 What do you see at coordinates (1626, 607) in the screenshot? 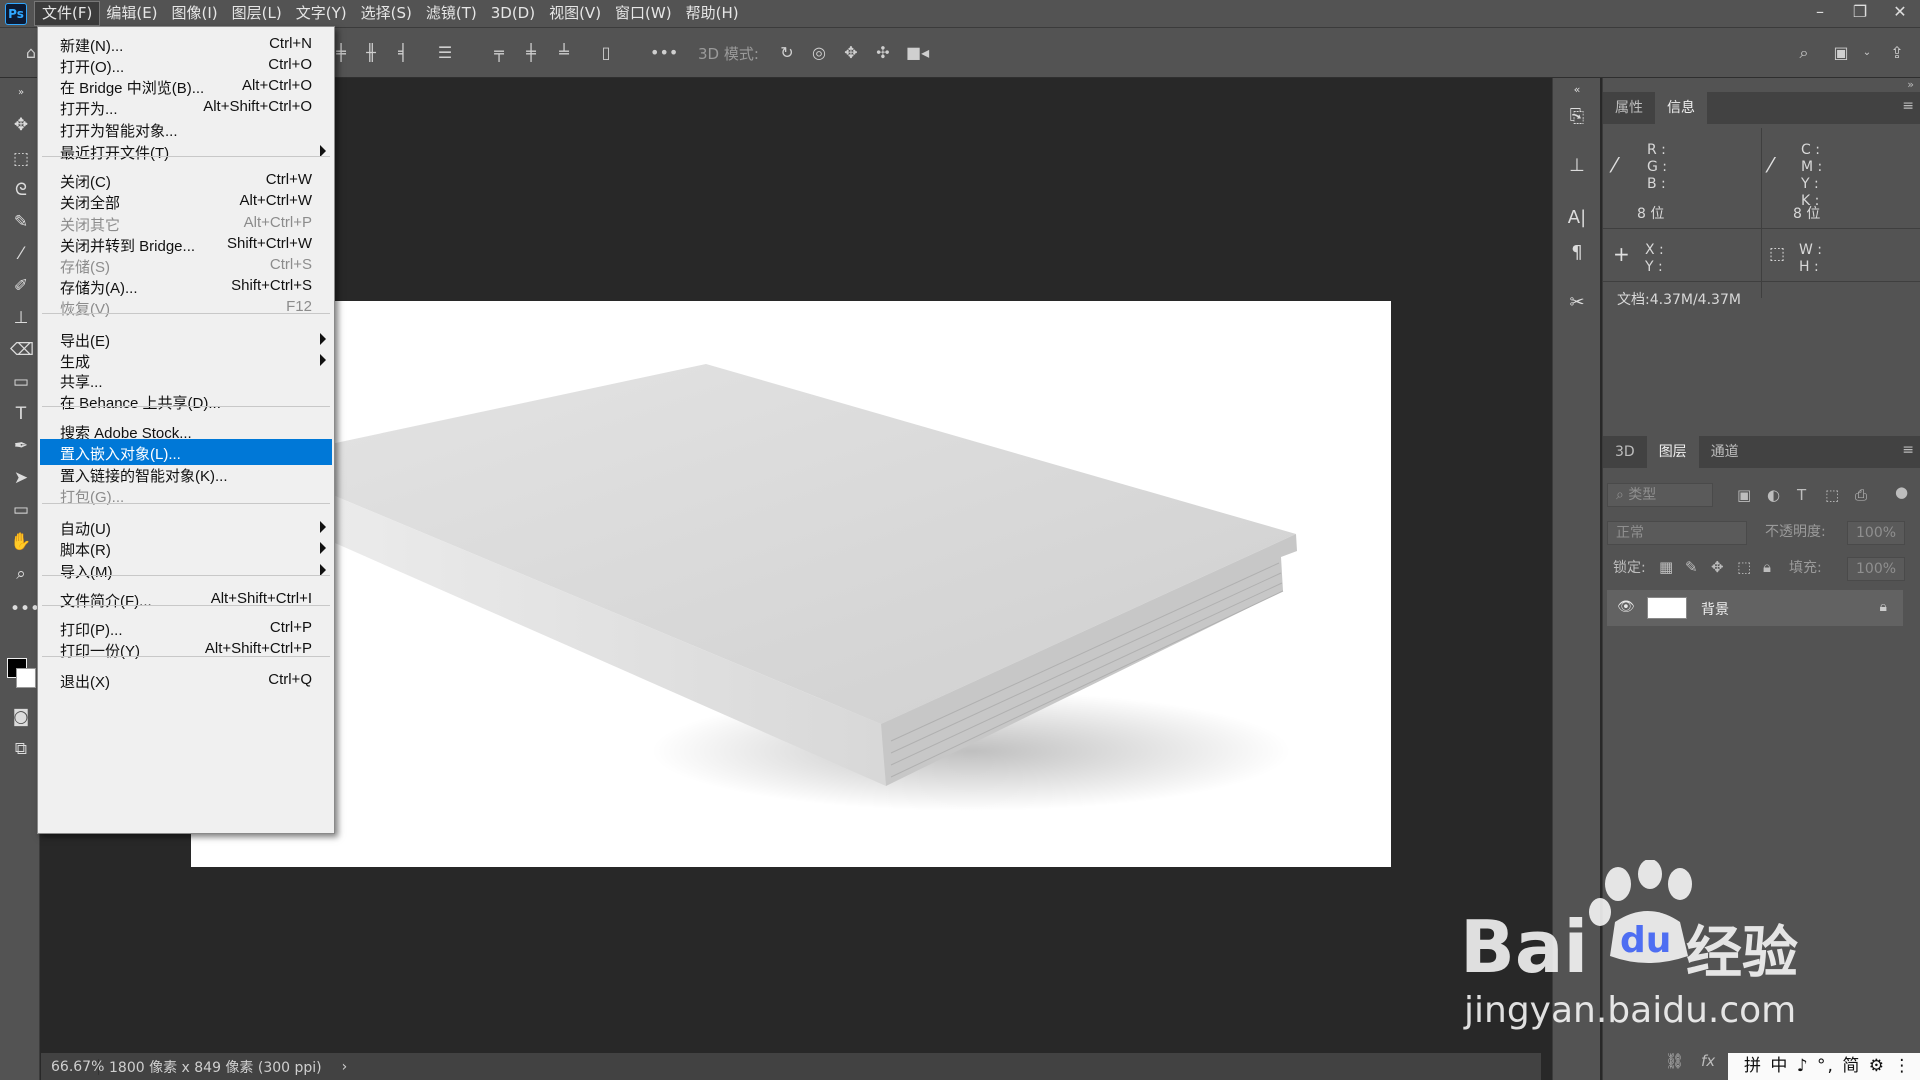
I see `eye-icon: 👁︎` at bounding box center [1626, 607].